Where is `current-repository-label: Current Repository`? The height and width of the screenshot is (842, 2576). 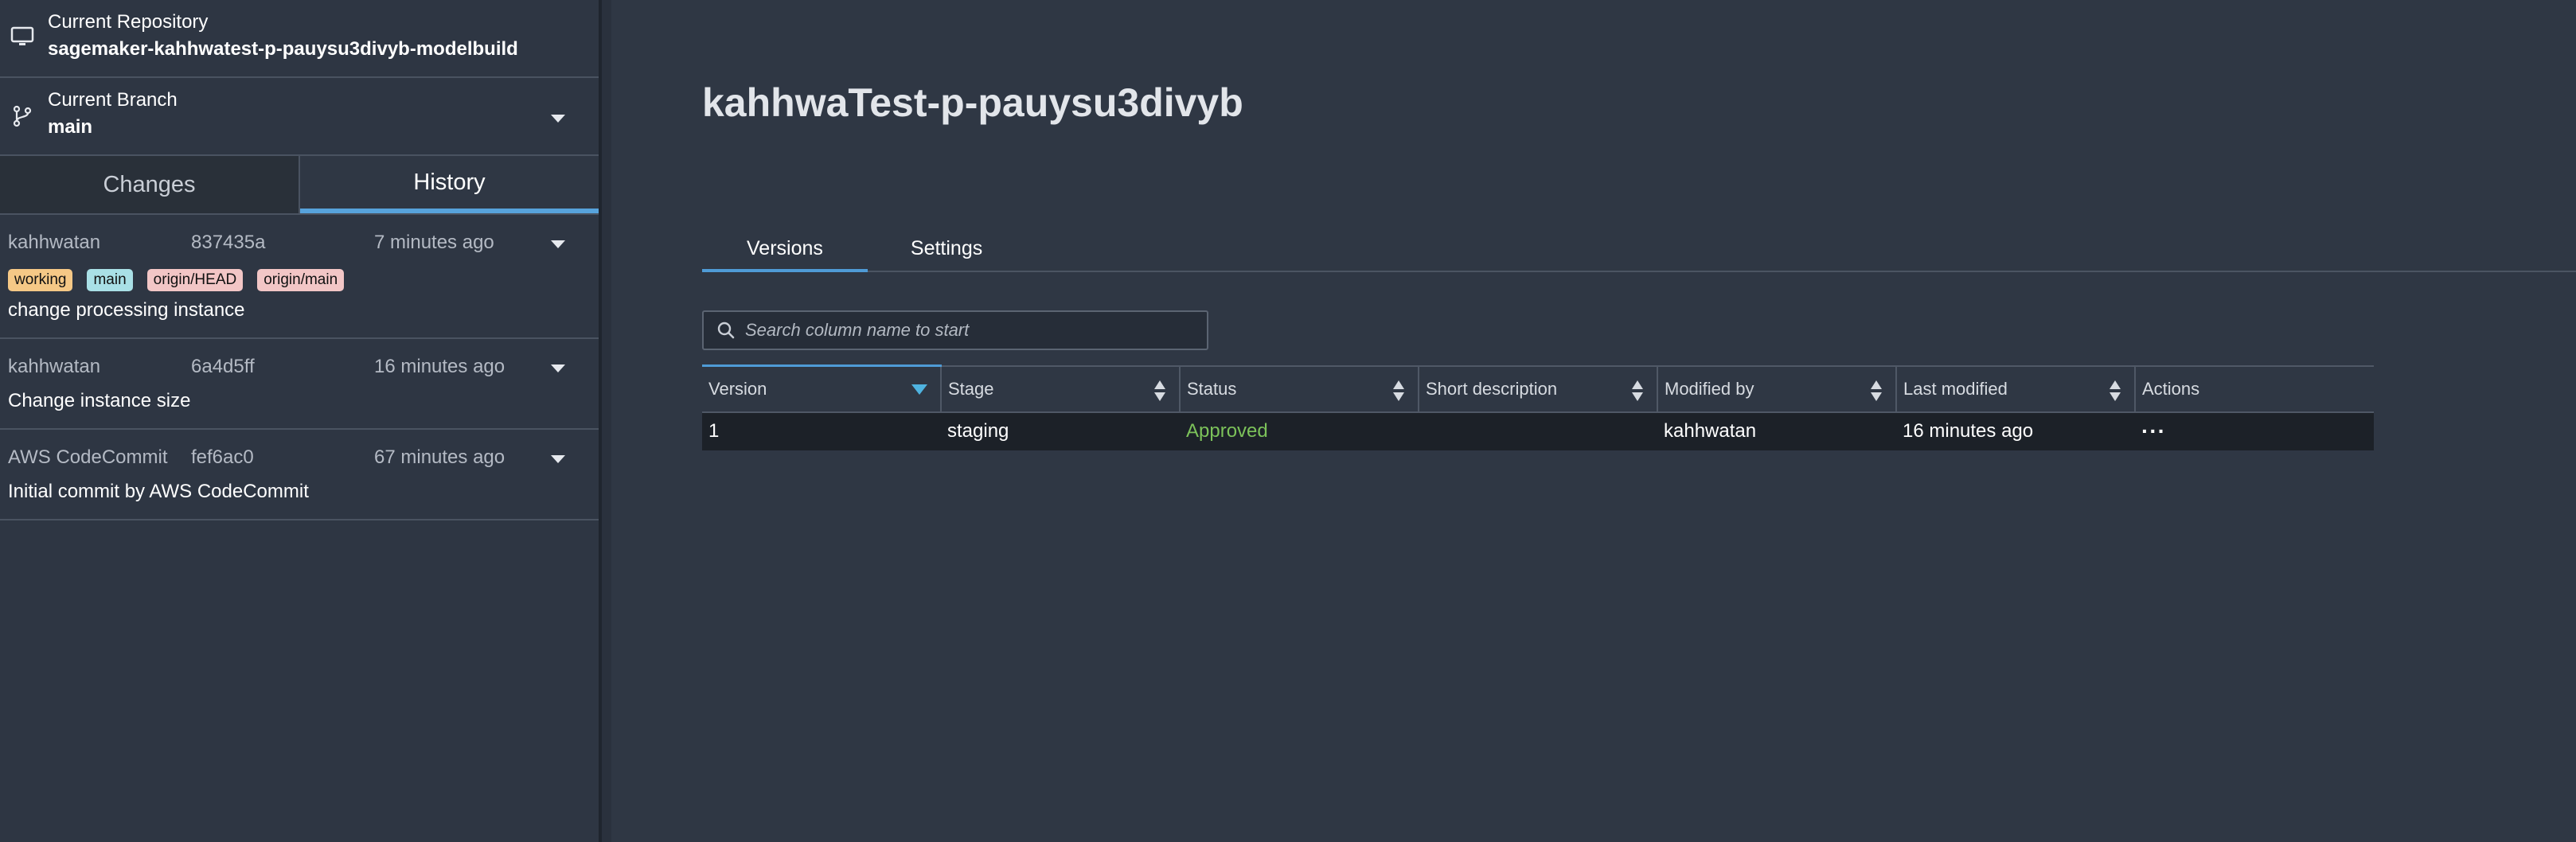
current-repository-label: Current Repository is located at coordinates (128, 22).